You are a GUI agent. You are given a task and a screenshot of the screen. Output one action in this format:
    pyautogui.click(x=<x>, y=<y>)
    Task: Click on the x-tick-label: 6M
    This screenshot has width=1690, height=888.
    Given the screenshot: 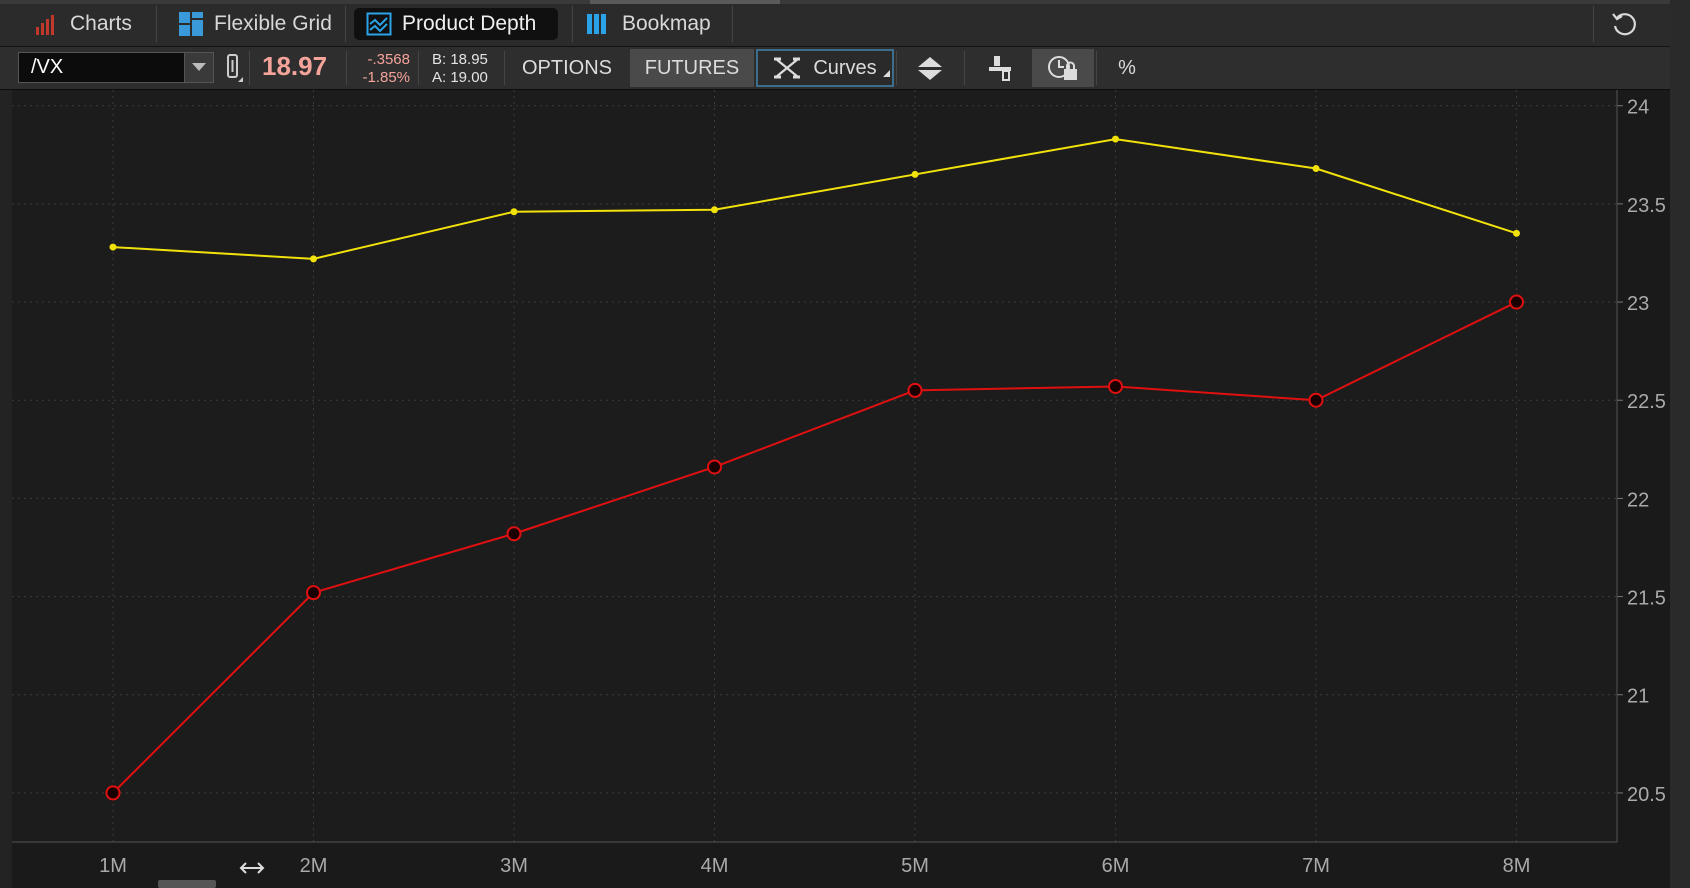 What is the action you would take?
    pyautogui.click(x=1116, y=866)
    